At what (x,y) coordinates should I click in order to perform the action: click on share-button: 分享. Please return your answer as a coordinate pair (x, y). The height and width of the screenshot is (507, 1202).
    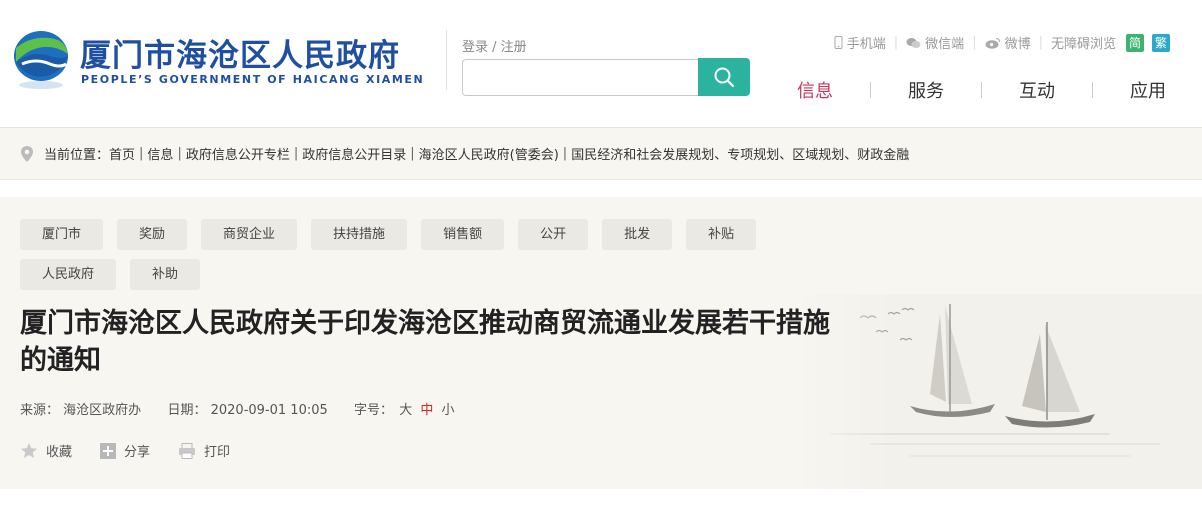
    Looking at the image, I should click on (125, 450).